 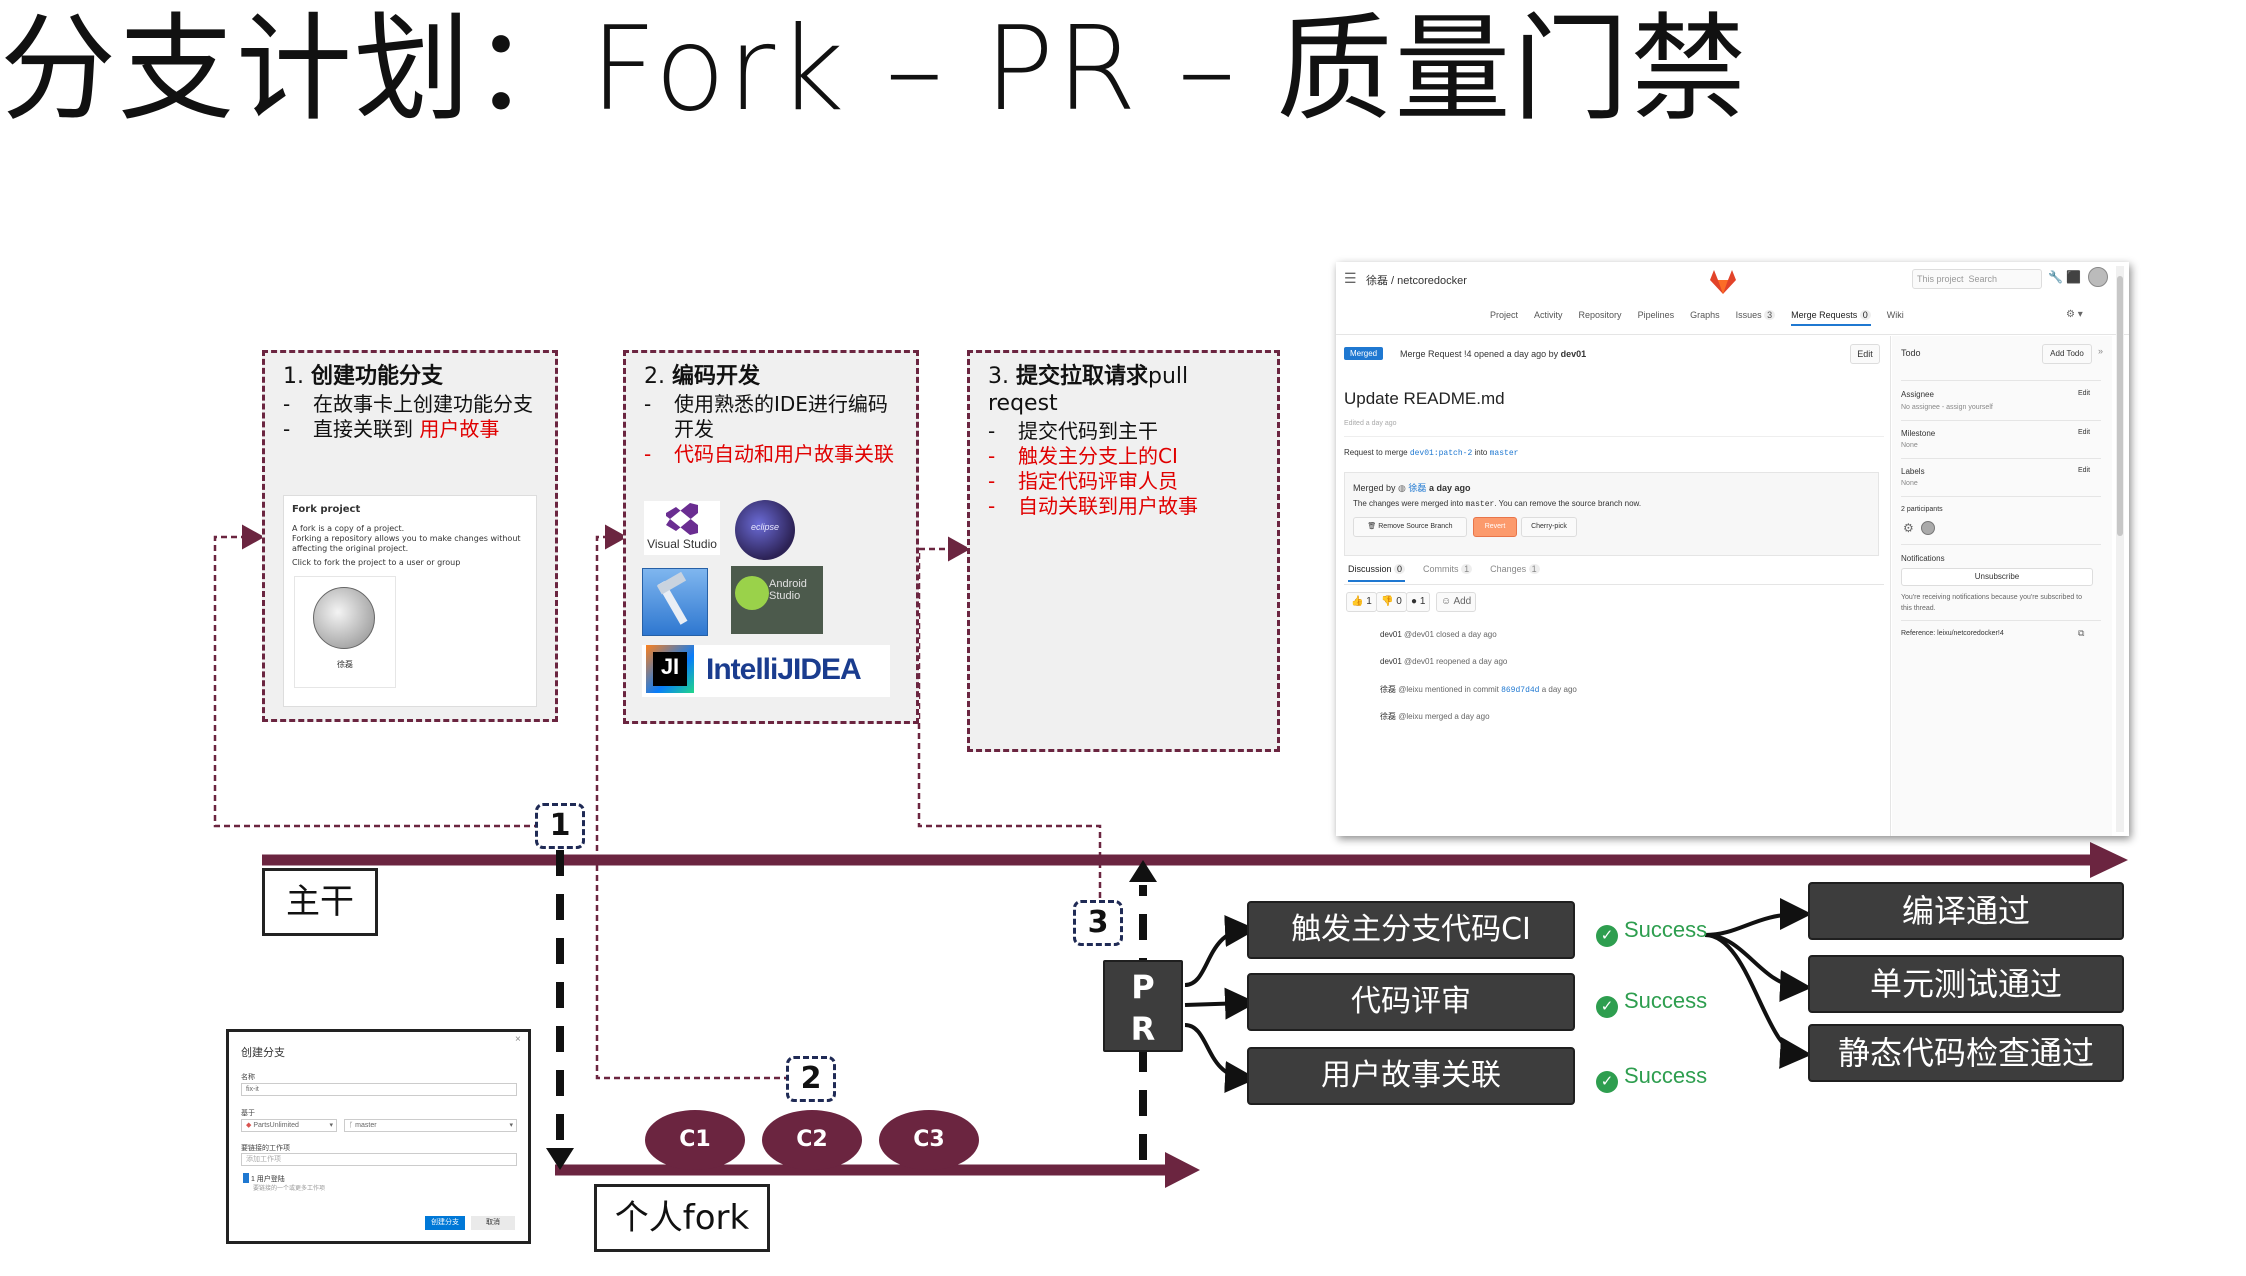 What do you see at coordinates (929, 1140) in the screenshot?
I see `commit-node: C3` at bounding box center [929, 1140].